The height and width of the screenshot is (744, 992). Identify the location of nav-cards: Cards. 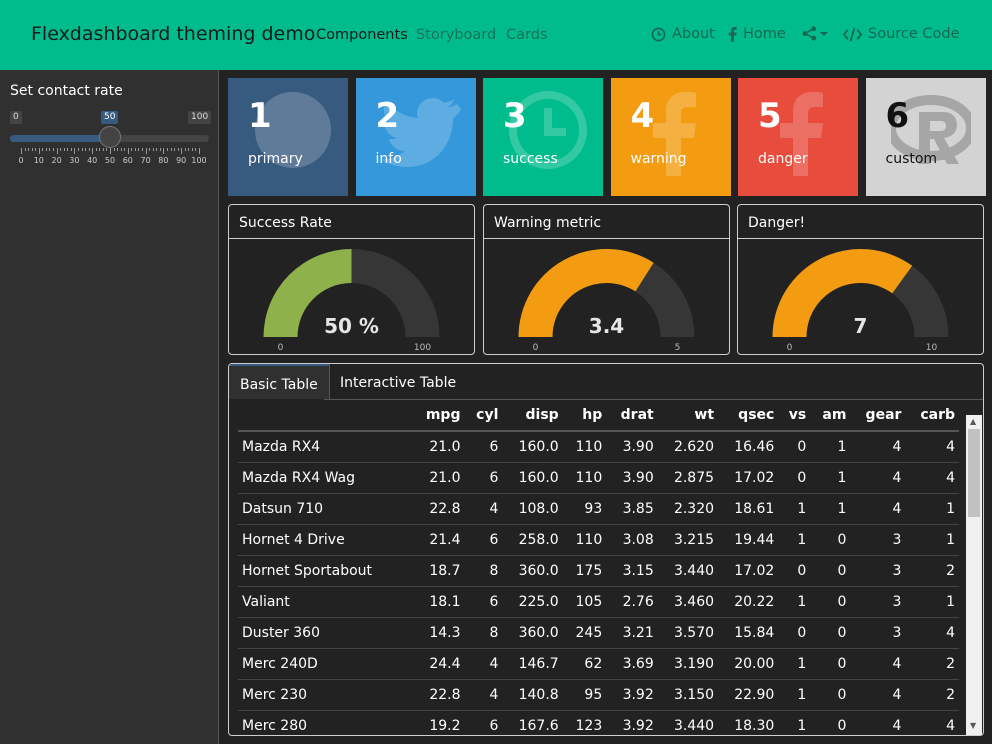
(526, 35).